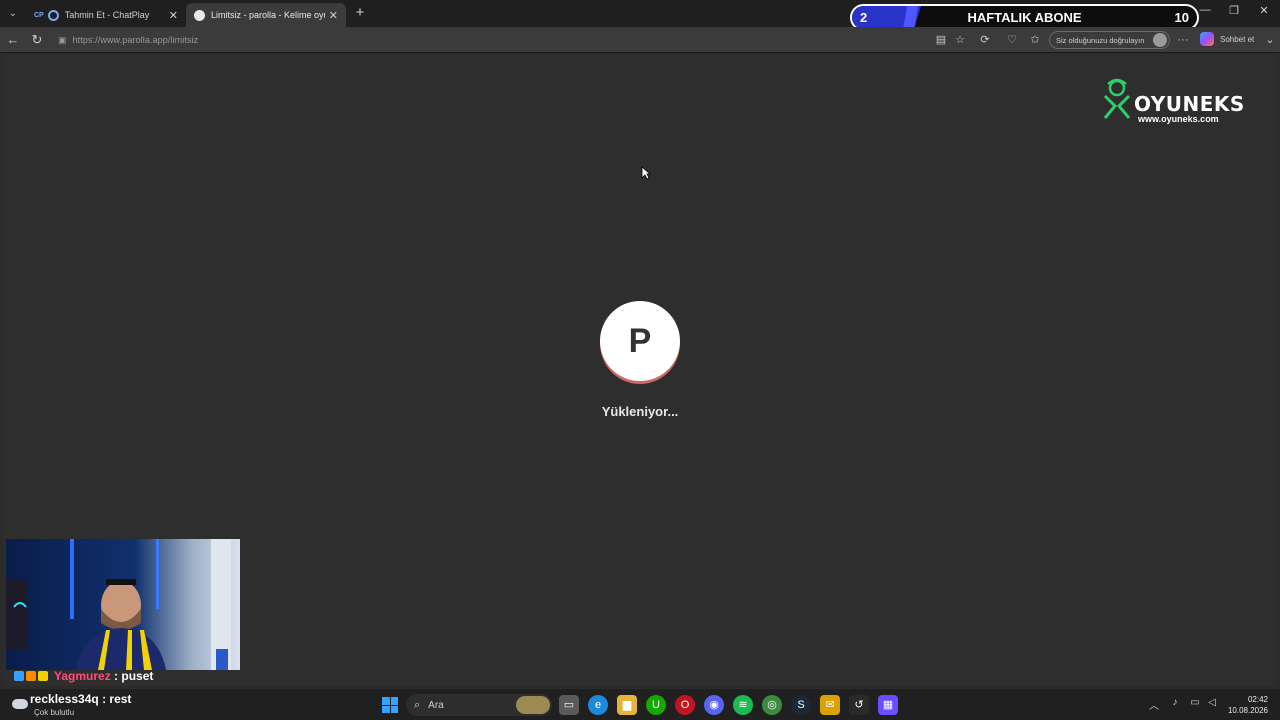  I want to click on reader-mode-icon: ▤, so click(941, 40).